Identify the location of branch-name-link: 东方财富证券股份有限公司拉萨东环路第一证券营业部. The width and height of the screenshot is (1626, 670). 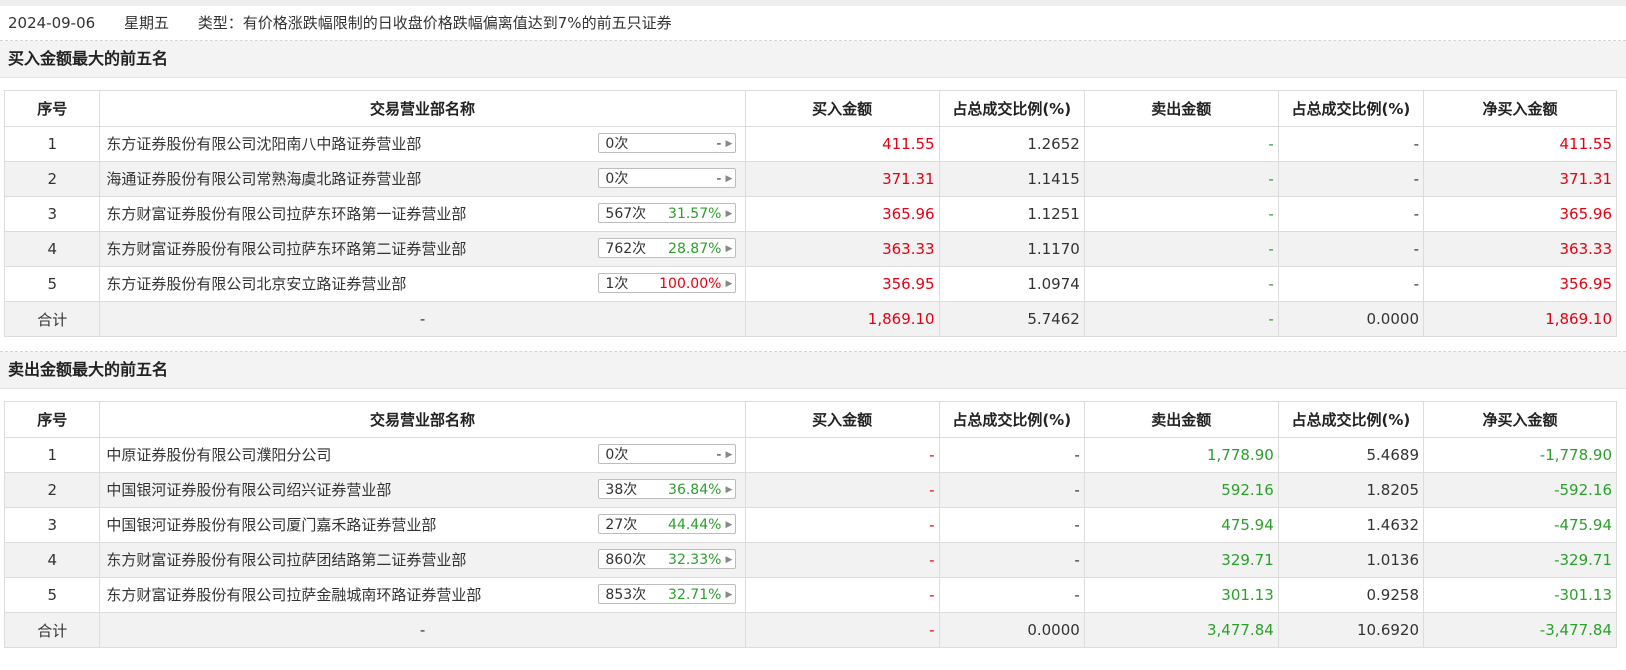
(286, 214).